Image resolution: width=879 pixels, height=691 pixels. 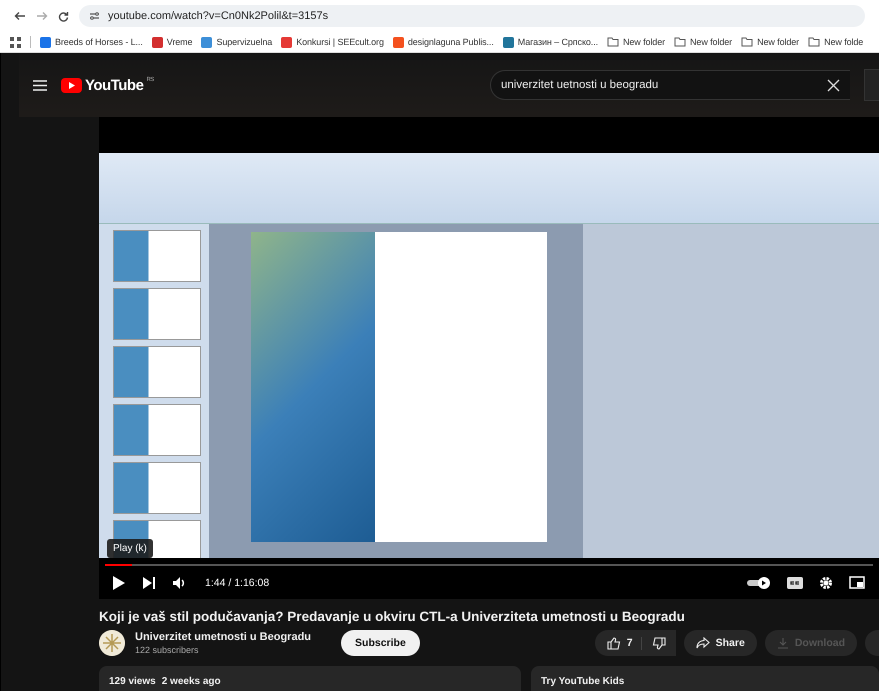 What do you see at coordinates (340, 42) in the screenshot?
I see `bookmark-link: Konkursi | SEEcult.org` at bounding box center [340, 42].